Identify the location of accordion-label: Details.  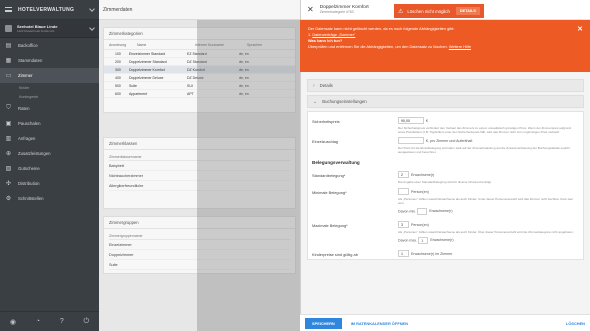
(326, 85).